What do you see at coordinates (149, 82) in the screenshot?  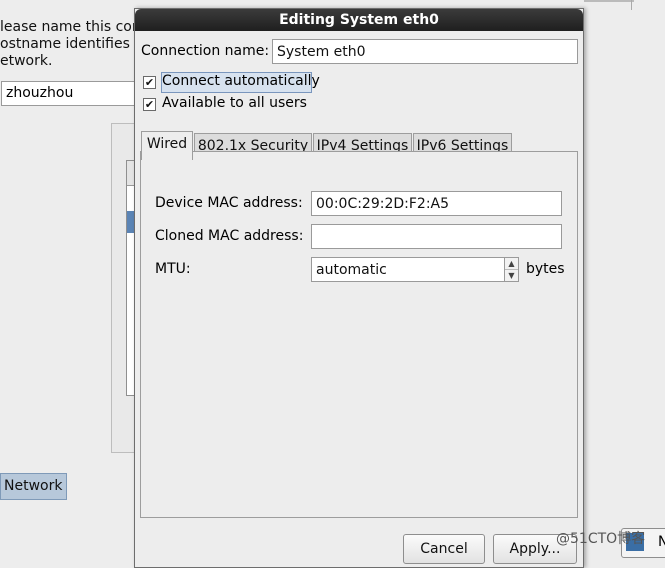 I see `connect-automatically-checkbox: ✔` at bounding box center [149, 82].